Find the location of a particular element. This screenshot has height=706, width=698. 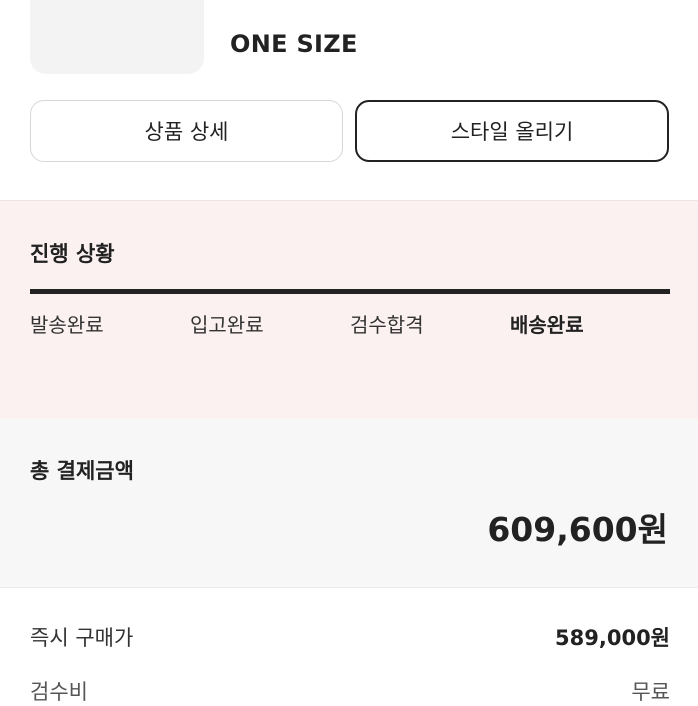

payment-title: 총 결제금액 is located at coordinates (82, 471).